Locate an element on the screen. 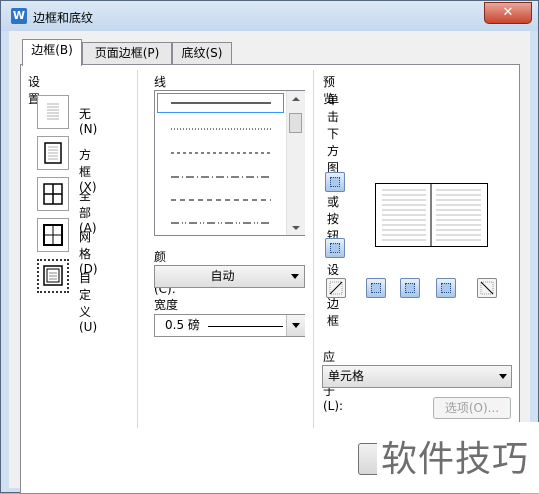  preview-document-lines is located at coordinates (431, 215).